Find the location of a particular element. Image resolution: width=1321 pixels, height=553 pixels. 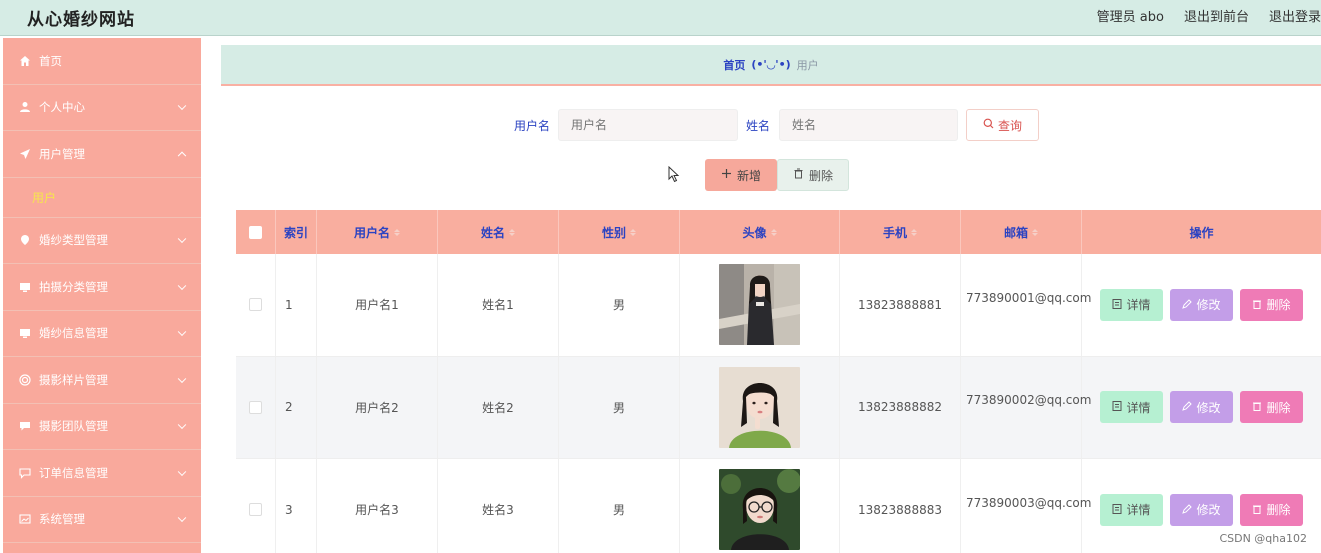

cell-name: 姓名1 is located at coordinates (498, 305).